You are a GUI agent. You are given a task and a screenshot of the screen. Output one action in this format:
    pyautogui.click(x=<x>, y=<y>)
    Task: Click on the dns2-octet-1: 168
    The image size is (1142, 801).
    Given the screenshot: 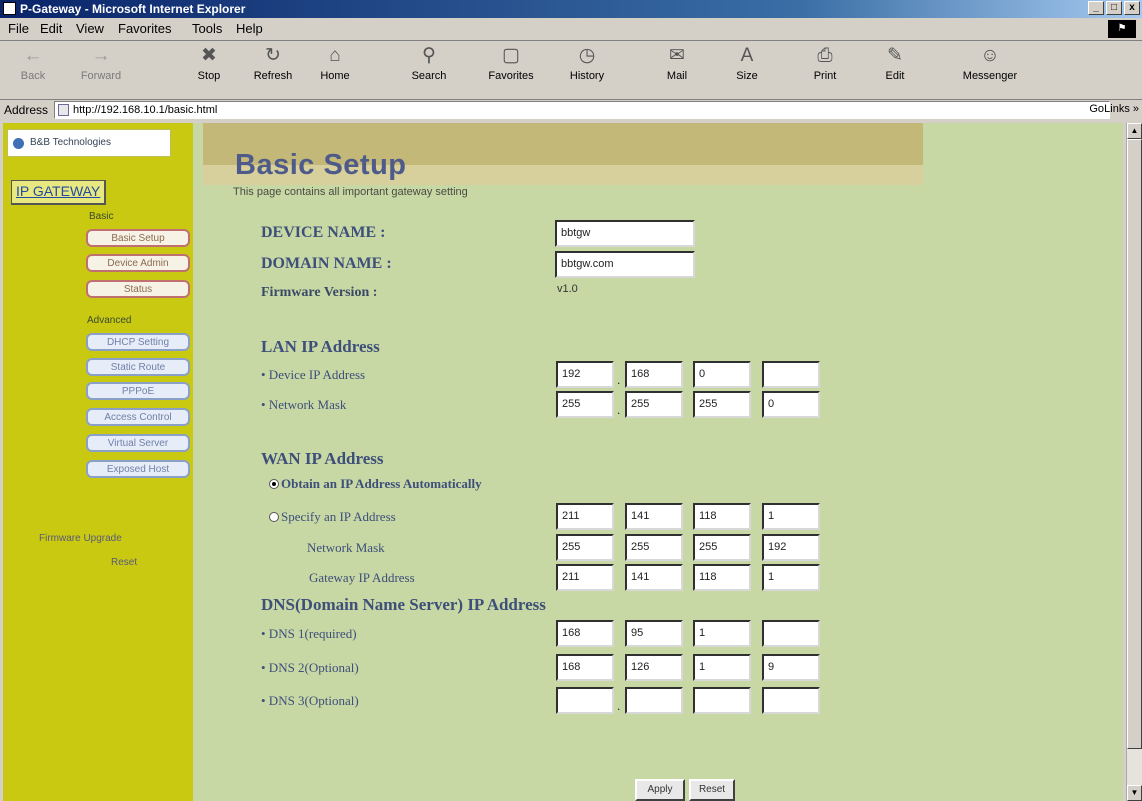 What is the action you would take?
    pyautogui.click(x=585, y=667)
    